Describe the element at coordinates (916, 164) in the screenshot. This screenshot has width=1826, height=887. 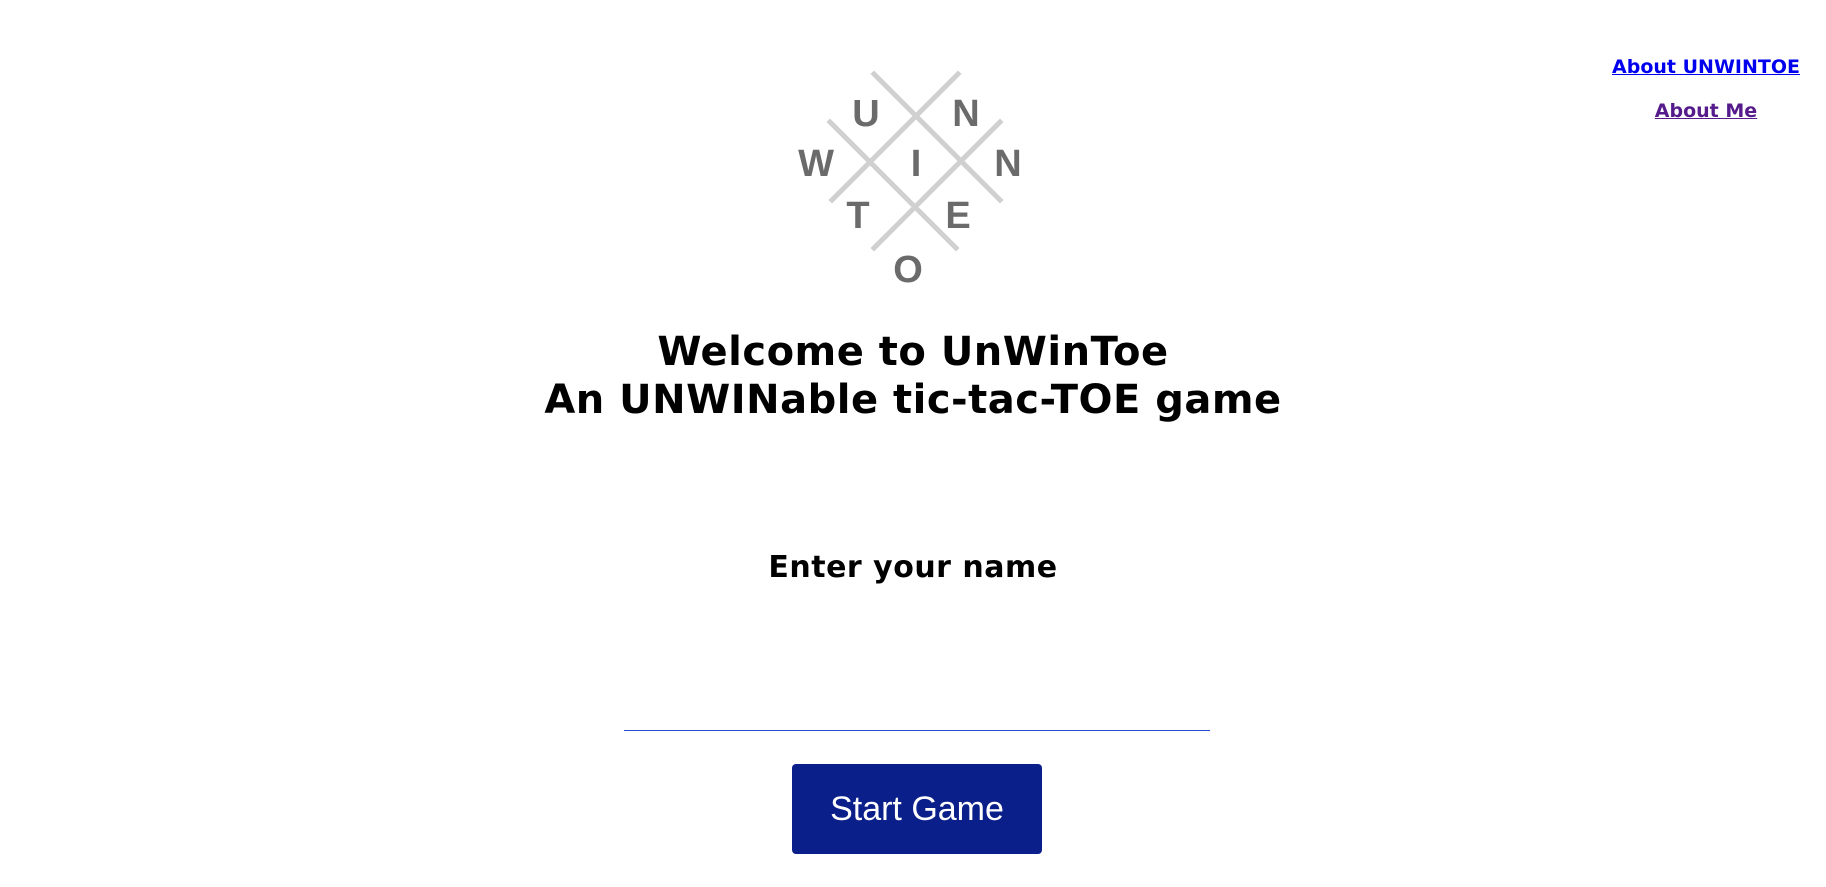
I see `logo-letter: I` at that location.